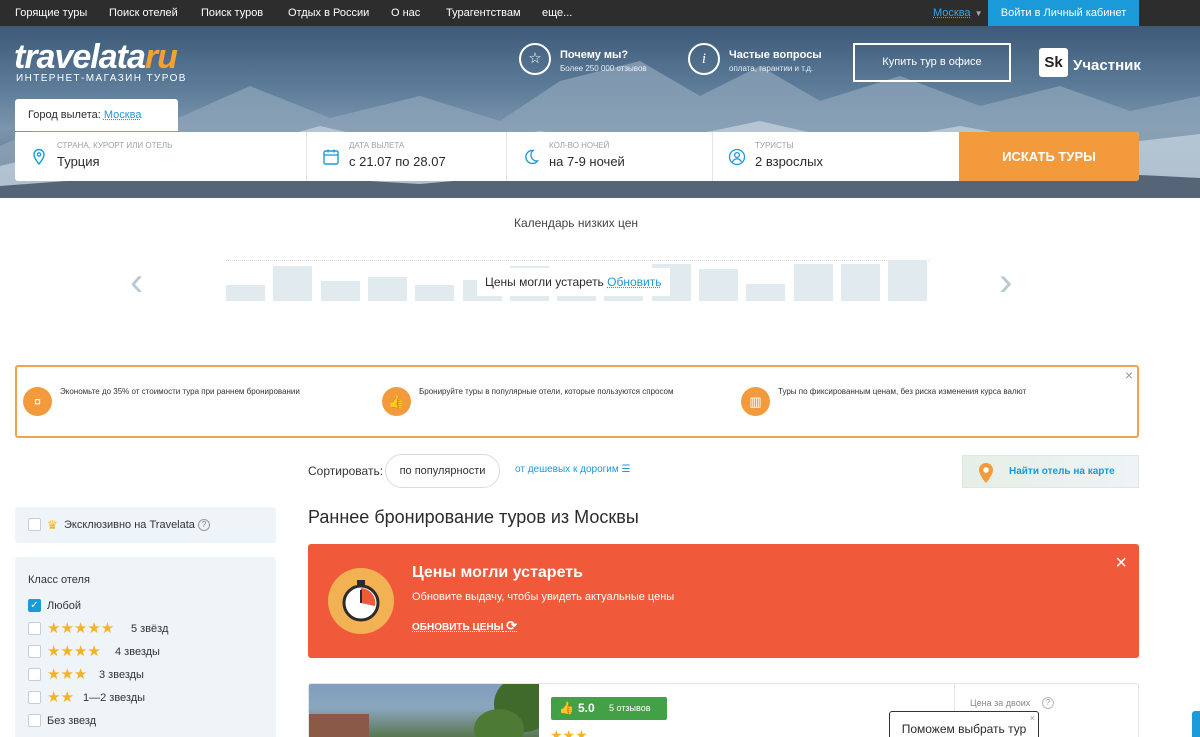  What do you see at coordinates (1000, 703) in the screenshot?
I see `price-label: Цена за двоих` at bounding box center [1000, 703].